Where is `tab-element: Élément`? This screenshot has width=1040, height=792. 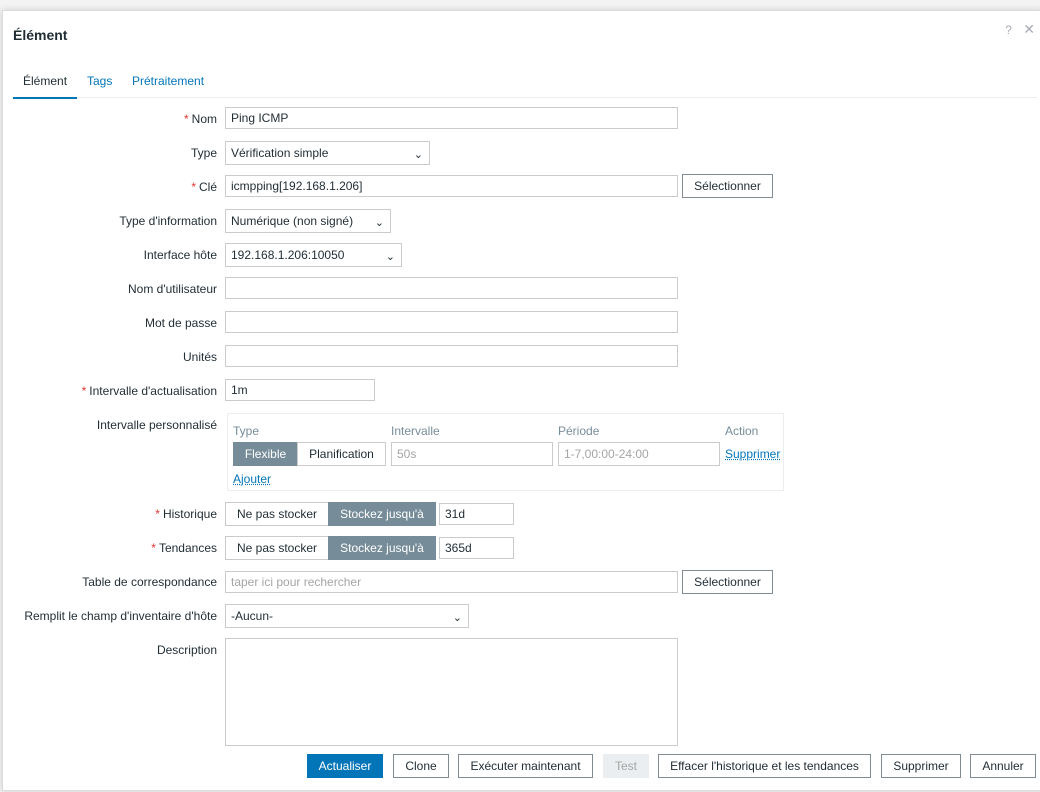 tab-element: Élément is located at coordinates (45, 86).